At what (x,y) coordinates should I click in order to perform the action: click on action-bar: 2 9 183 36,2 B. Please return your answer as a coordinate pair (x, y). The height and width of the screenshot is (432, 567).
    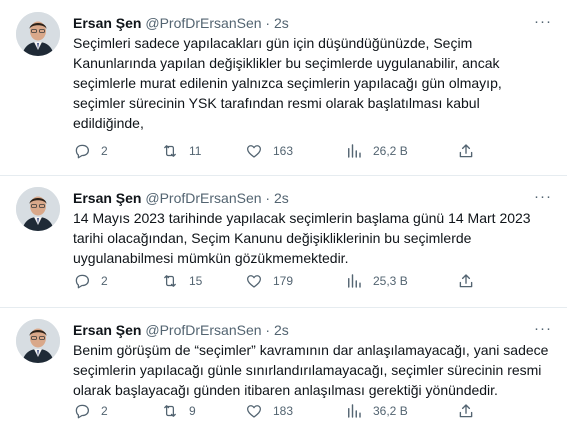
    Looking at the image, I should click on (310, 411).